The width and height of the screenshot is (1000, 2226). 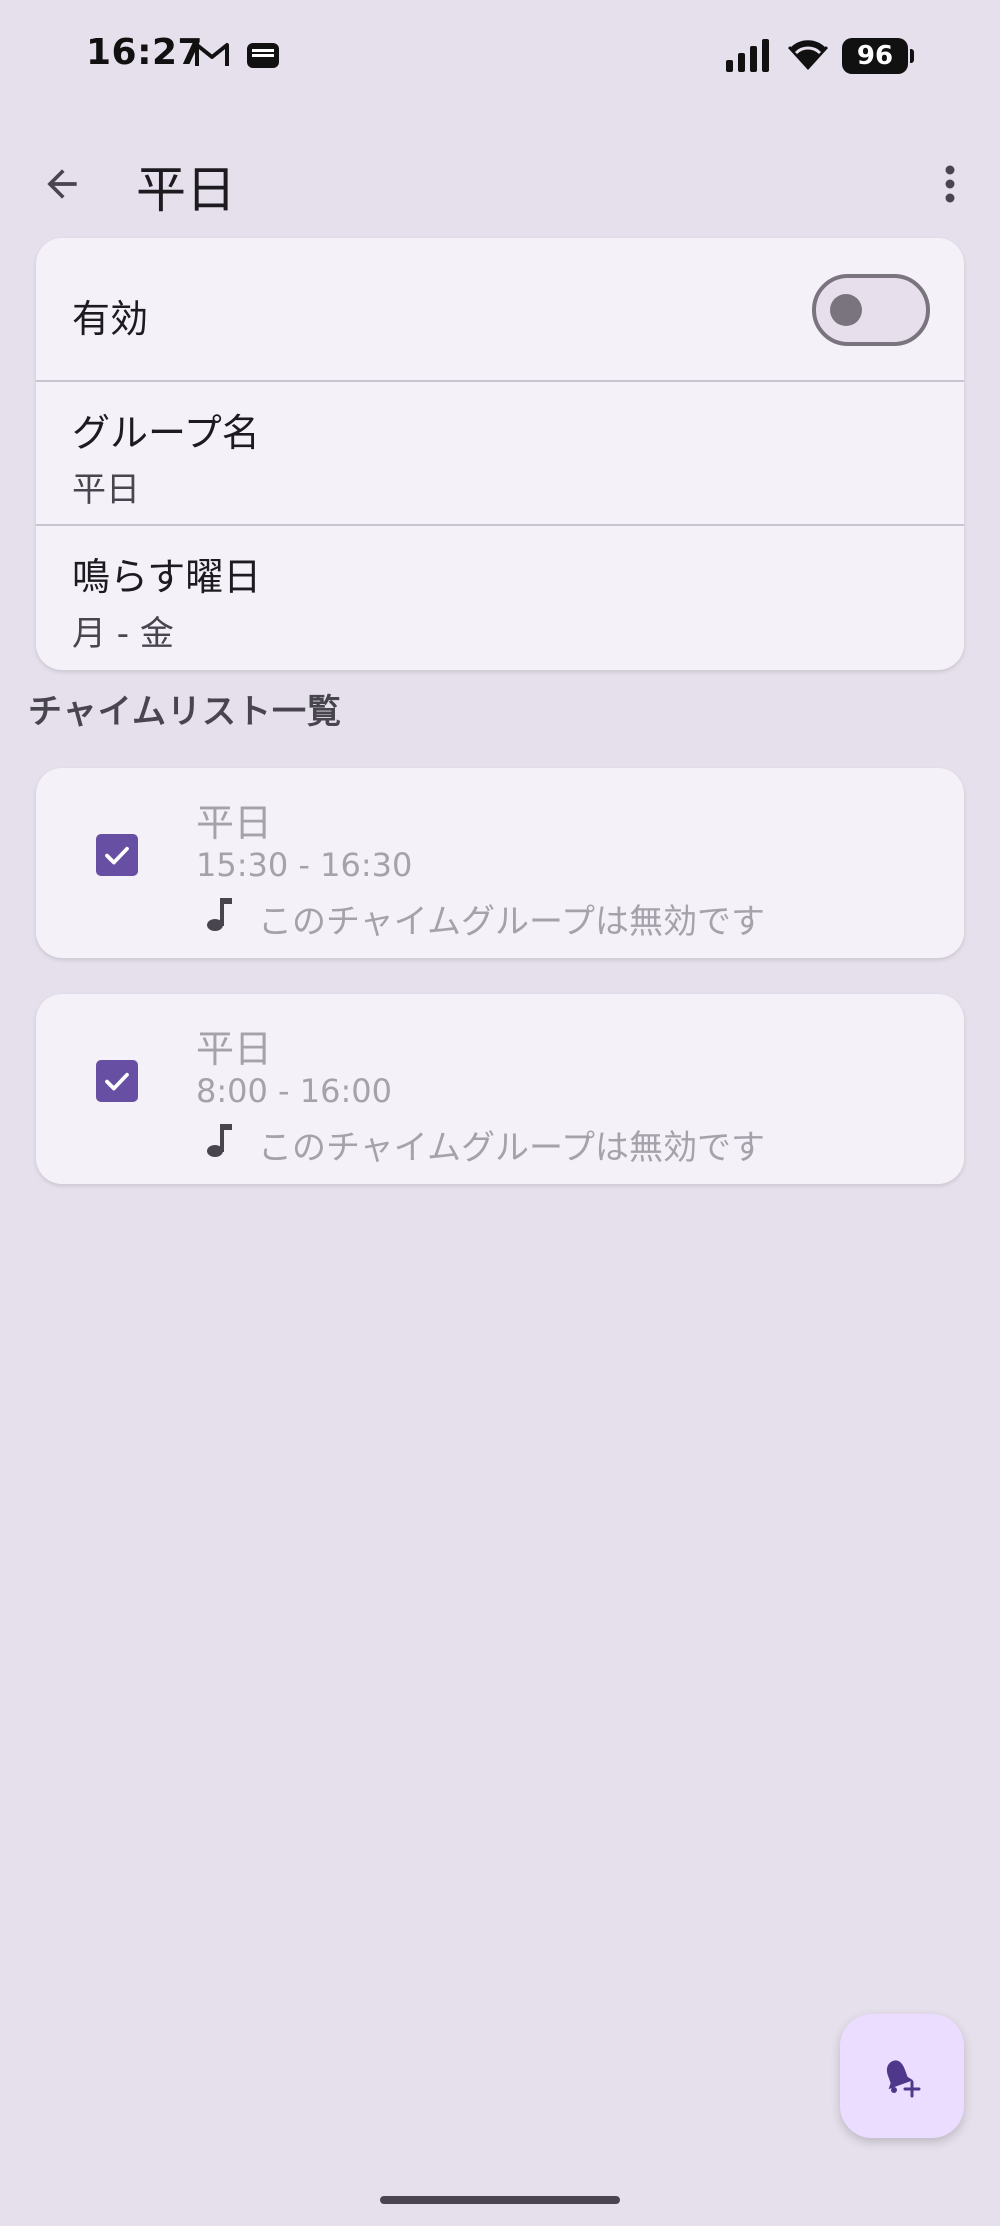 What do you see at coordinates (106, 490) in the screenshot?
I see `group-name-value: 平日` at bounding box center [106, 490].